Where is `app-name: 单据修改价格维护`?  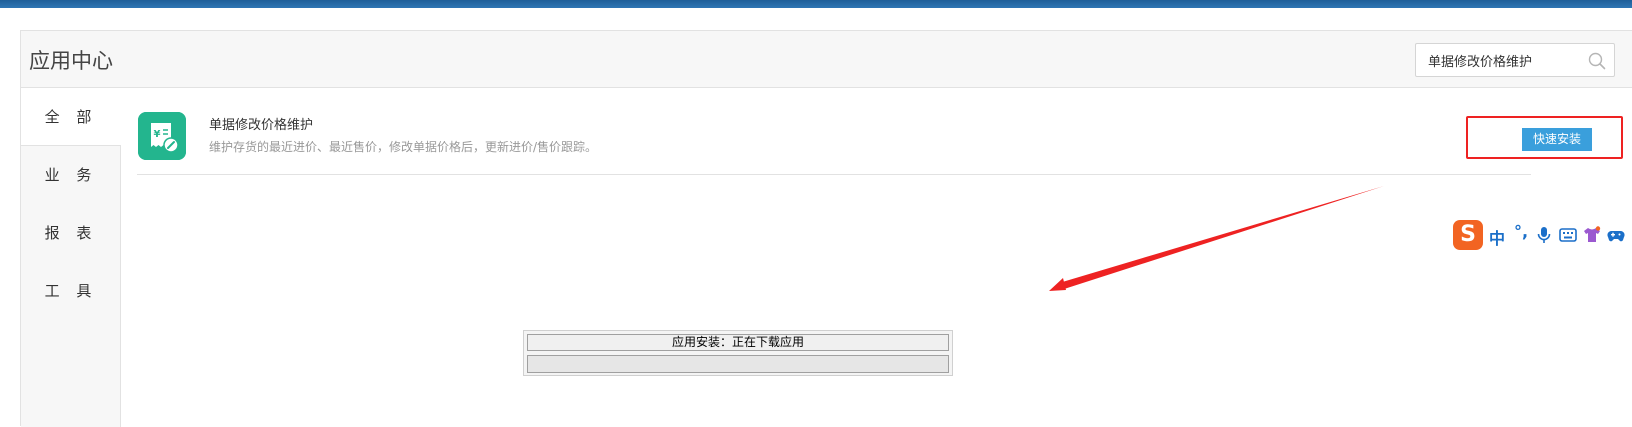
app-name: 单据修改价格维护 is located at coordinates (261, 125).